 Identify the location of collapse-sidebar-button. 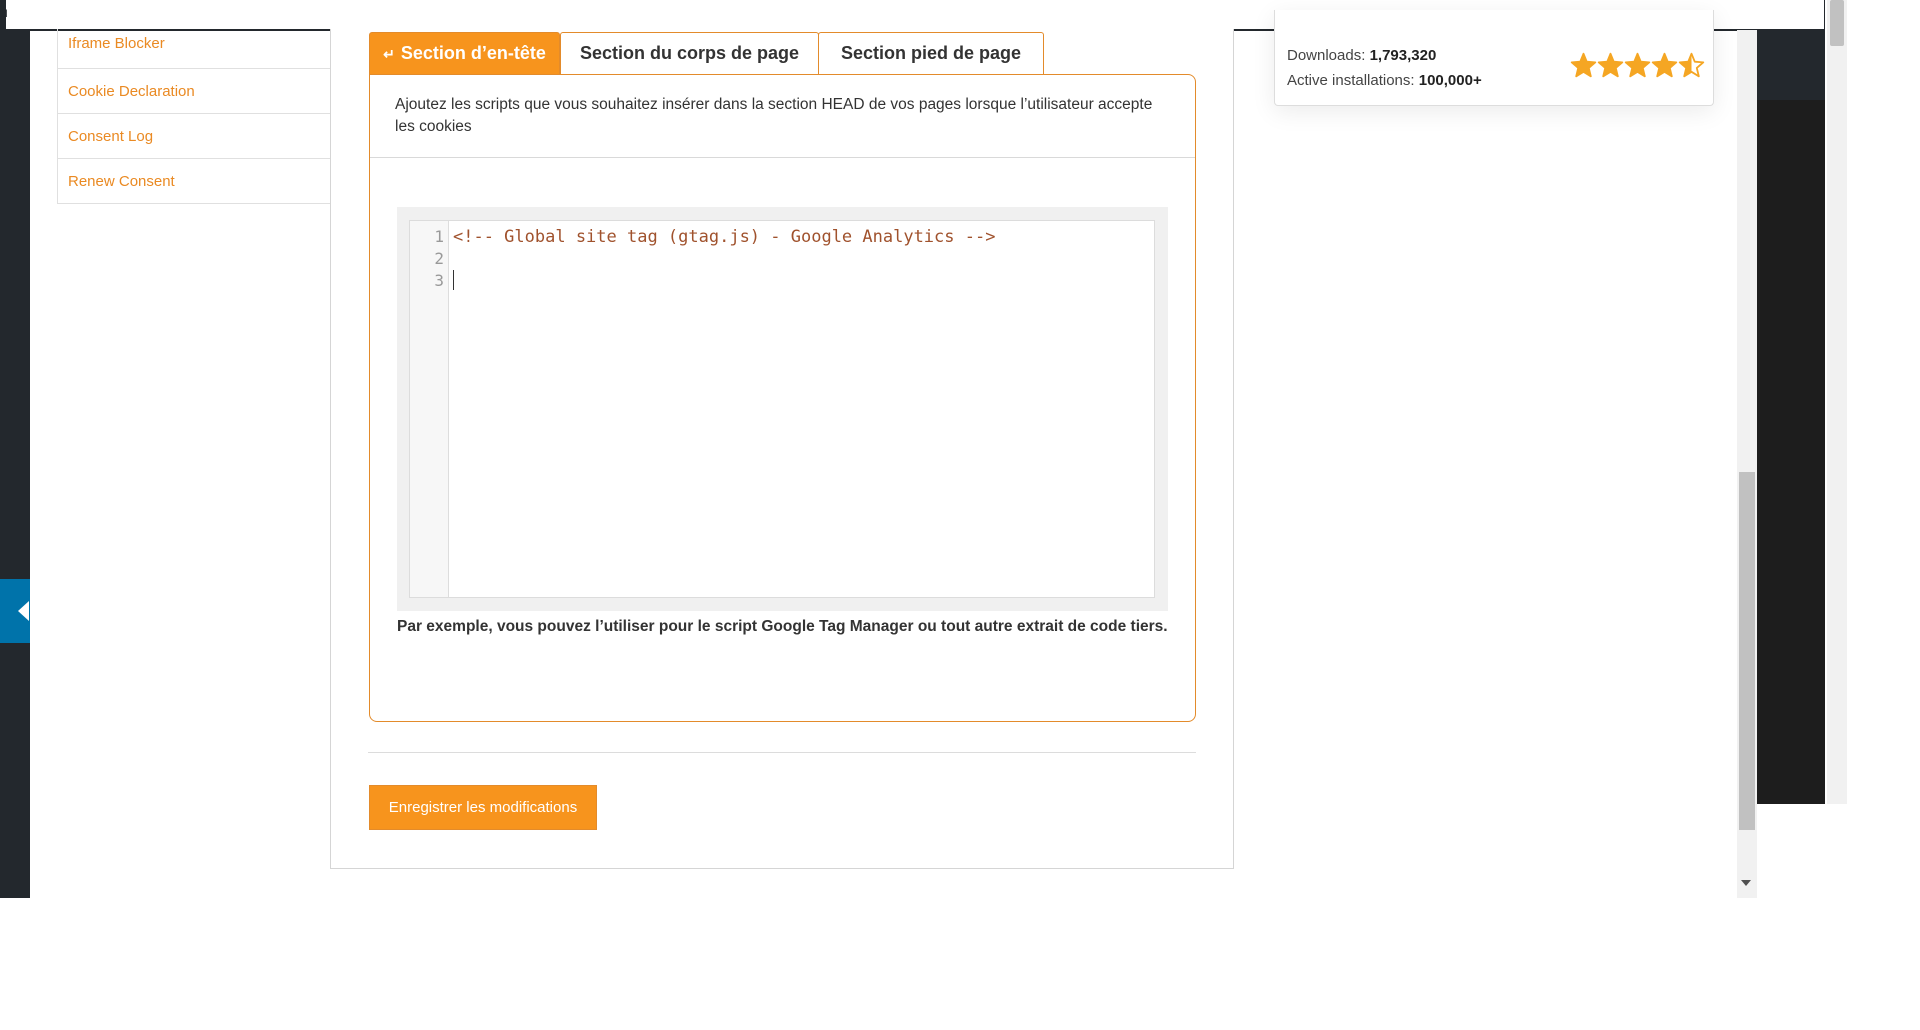
(15, 611).